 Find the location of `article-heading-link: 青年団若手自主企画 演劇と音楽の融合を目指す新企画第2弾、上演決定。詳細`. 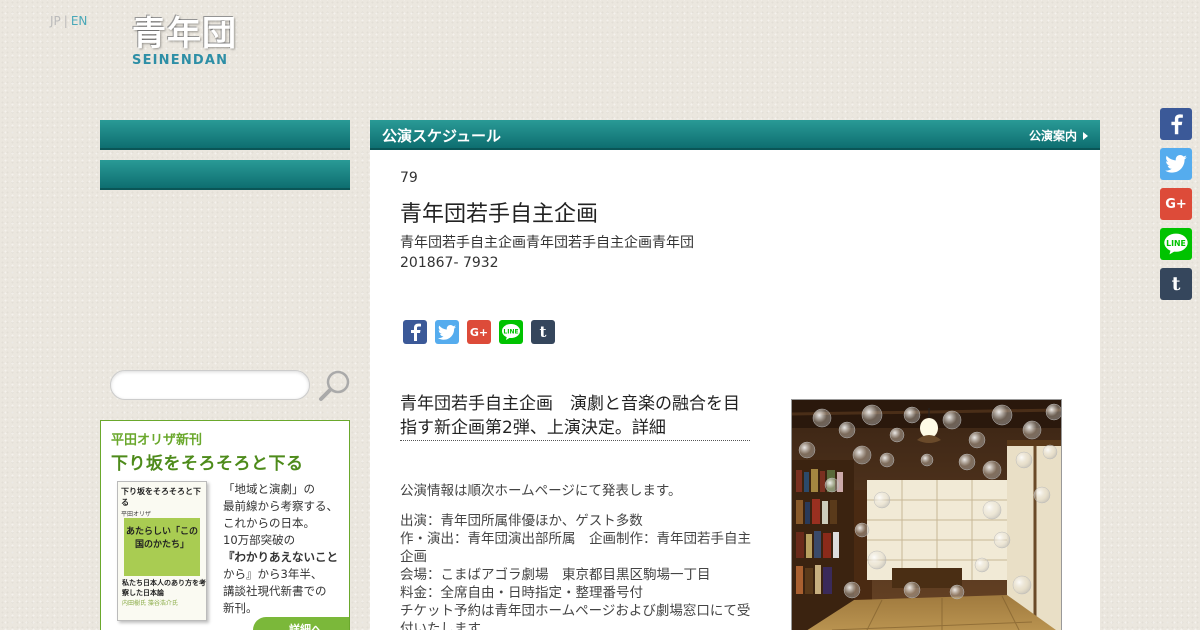

article-heading-link: 青年団若手自主企画 演劇と音楽の融合を目指す新企画第2弾、上演決定。詳細 is located at coordinates (575, 416).